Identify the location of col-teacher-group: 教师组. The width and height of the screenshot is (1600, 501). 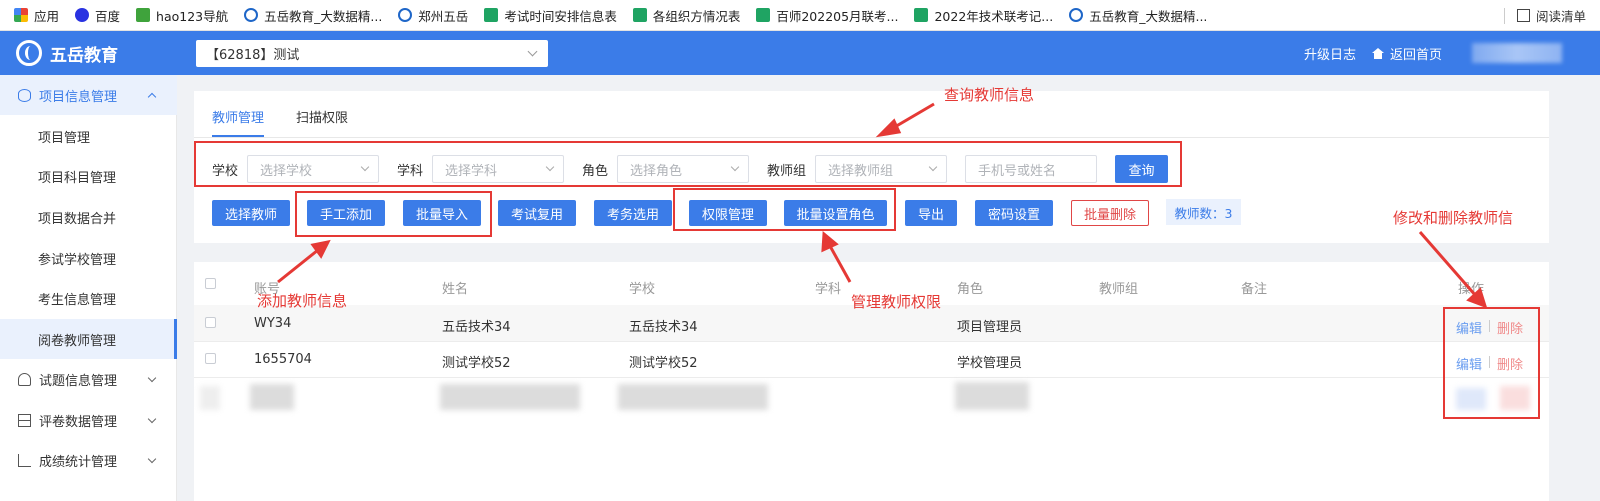
(1119, 289).